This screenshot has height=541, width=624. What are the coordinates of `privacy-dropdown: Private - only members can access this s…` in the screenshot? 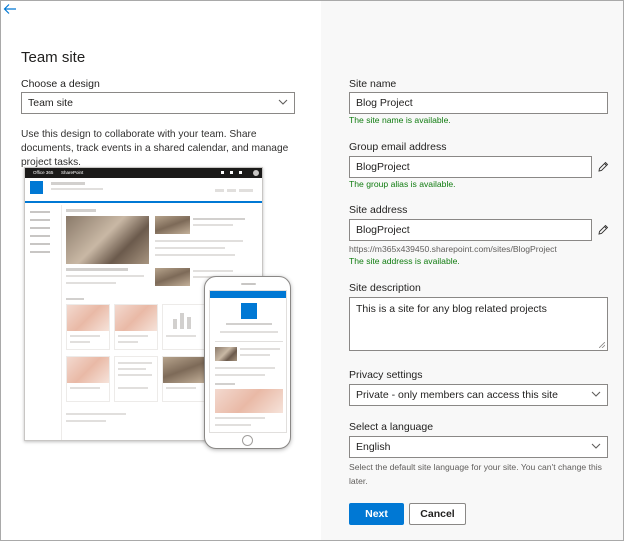 It's located at (478, 395).